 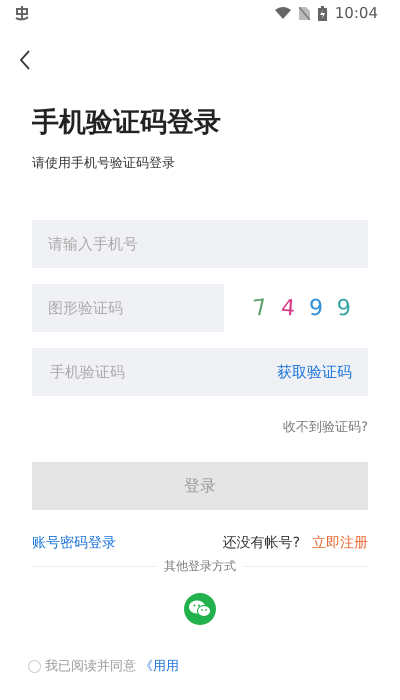 What do you see at coordinates (261, 543) in the screenshot?
I see `register-prompt: 还没有帐号?` at bounding box center [261, 543].